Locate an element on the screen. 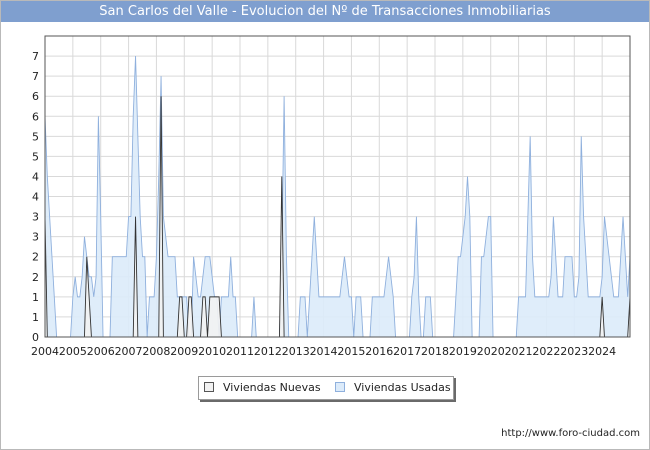 The image size is (650, 450). legend-swatch-usadas is located at coordinates (340, 387).